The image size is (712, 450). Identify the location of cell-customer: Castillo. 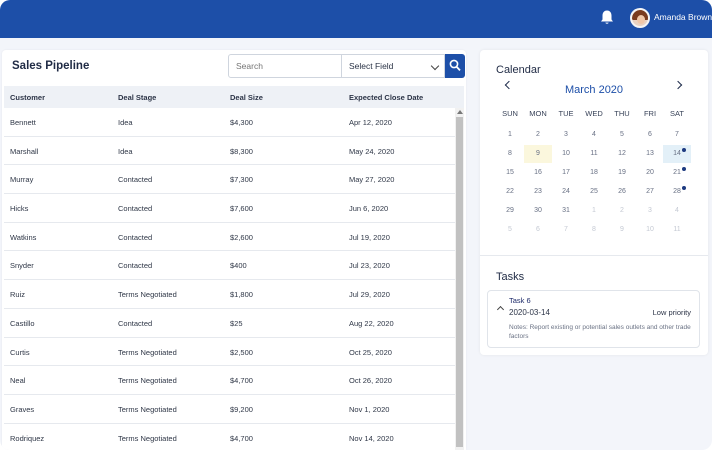
(22, 323).